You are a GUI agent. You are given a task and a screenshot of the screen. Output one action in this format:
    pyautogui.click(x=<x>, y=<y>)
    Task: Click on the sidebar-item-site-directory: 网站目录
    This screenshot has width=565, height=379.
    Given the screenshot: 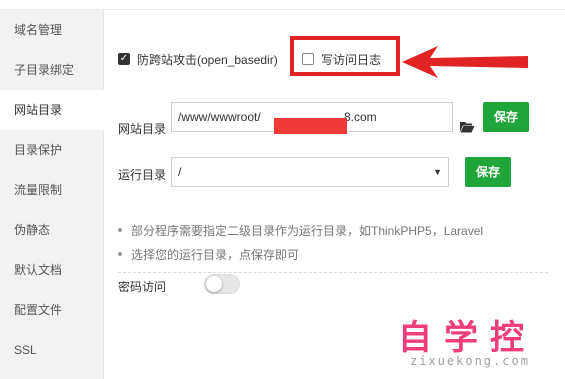 What is the action you would take?
    pyautogui.click(x=52, y=110)
    